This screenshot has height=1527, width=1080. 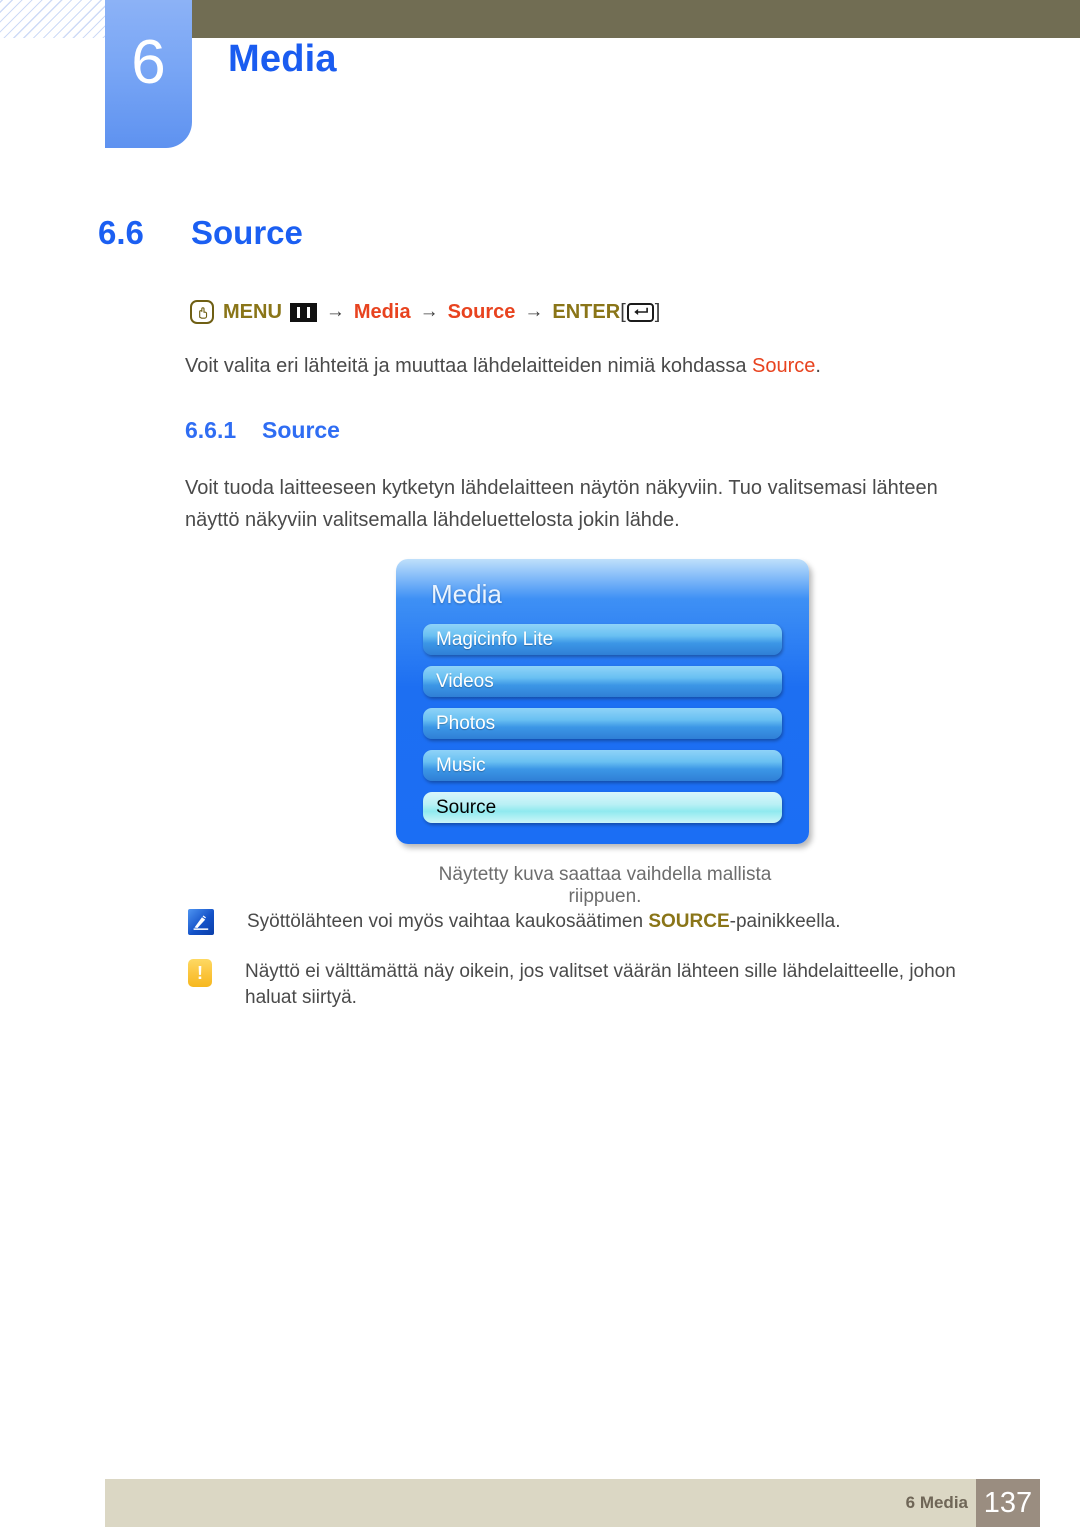 I want to click on section-title: Source, so click(x=247, y=232).